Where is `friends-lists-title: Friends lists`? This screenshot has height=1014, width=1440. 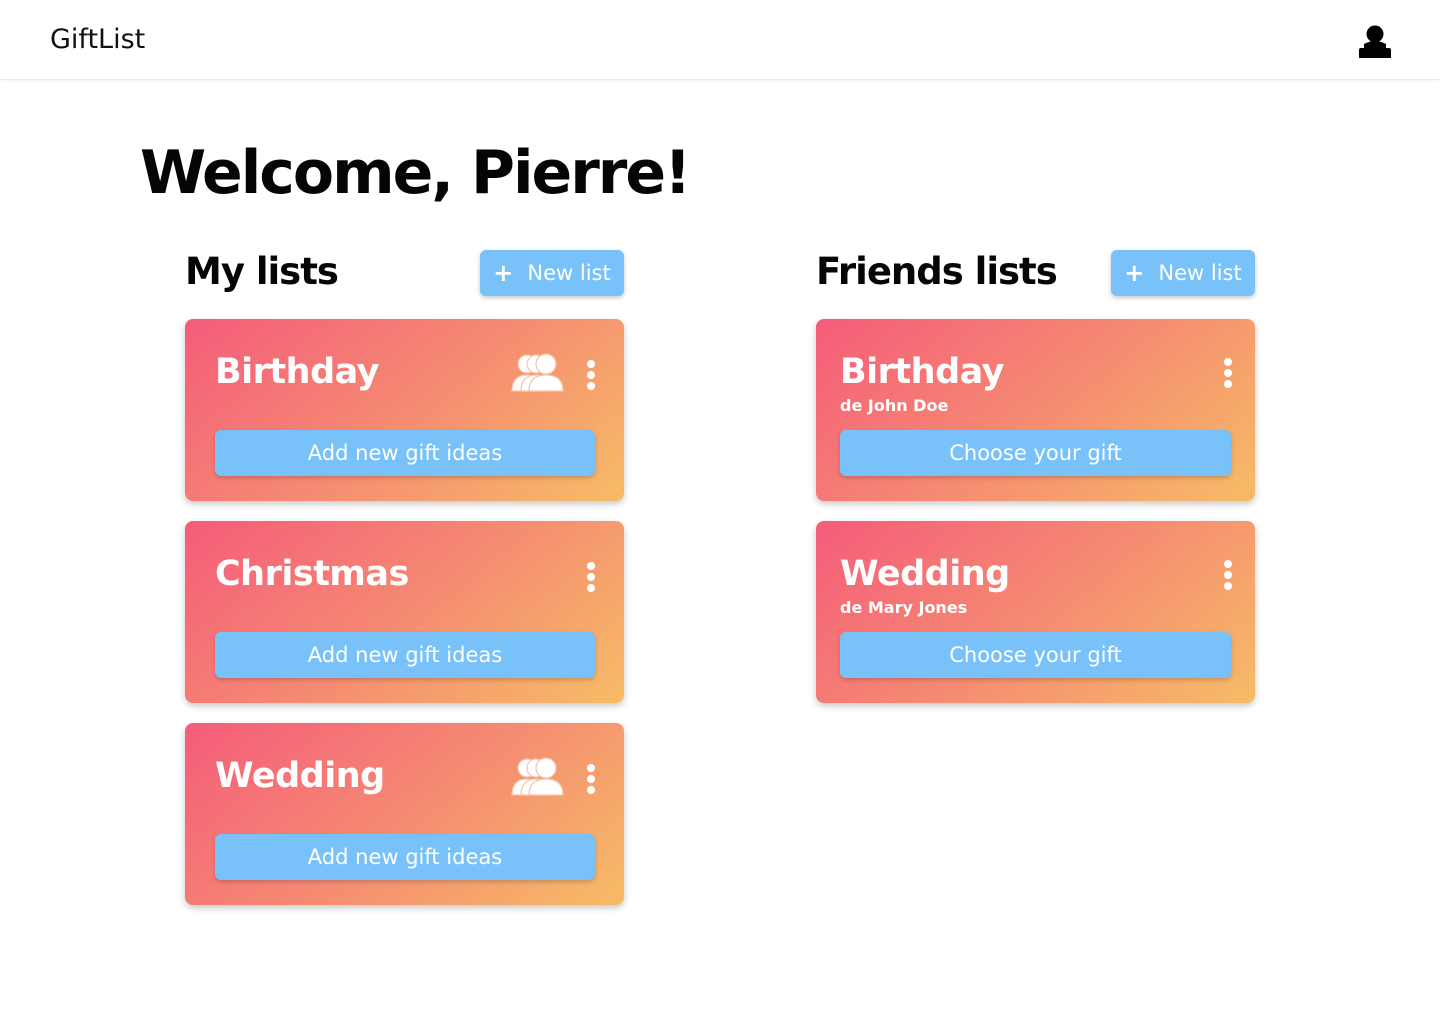 friends-lists-title: Friends lists is located at coordinates (937, 271).